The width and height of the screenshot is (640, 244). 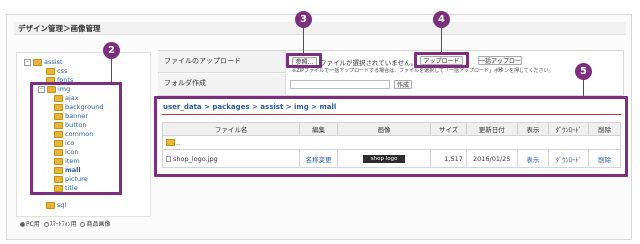 I want to click on callout-badge-5: 5, so click(x=583, y=71).